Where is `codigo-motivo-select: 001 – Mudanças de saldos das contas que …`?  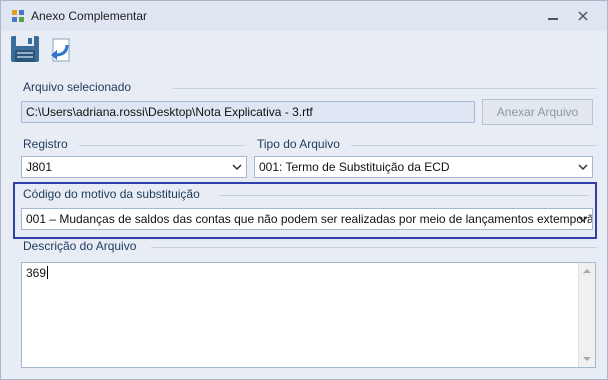 codigo-motivo-select: 001 – Mudanças de saldos das contas que … is located at coordinates (307, 219).